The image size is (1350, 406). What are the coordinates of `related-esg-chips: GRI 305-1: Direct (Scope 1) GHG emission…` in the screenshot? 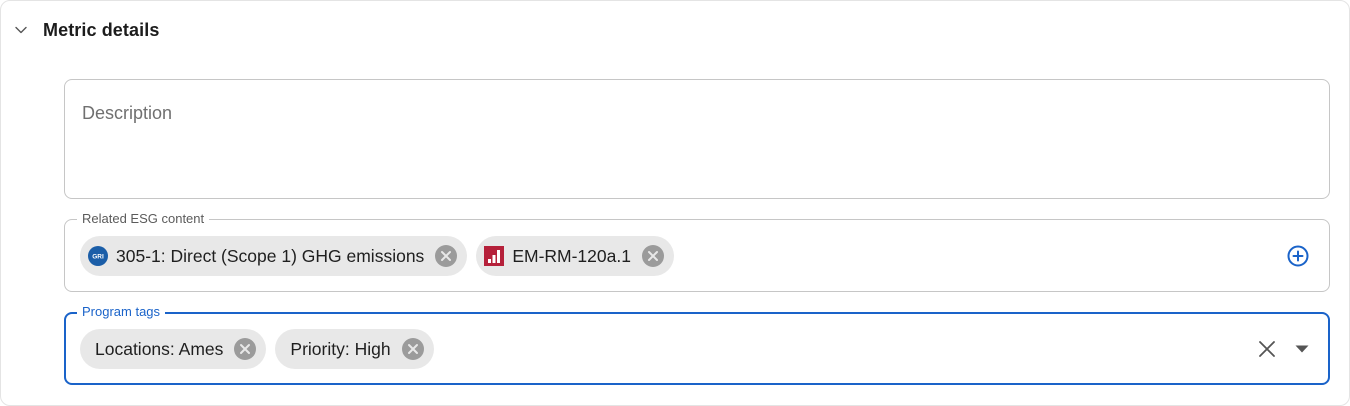 It's located at (377, 256).